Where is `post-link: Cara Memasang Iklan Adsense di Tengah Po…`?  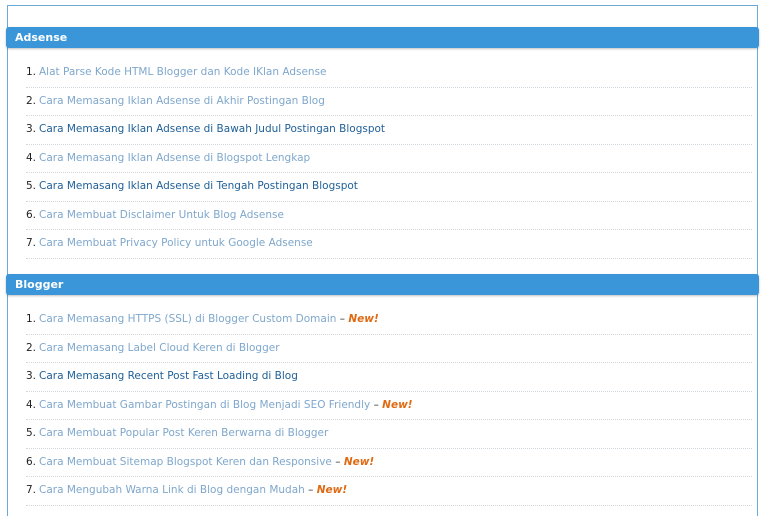
post-link: Cara Memasang Iklan Adsense di Tengah Po… is located at coordinates (198, 186).